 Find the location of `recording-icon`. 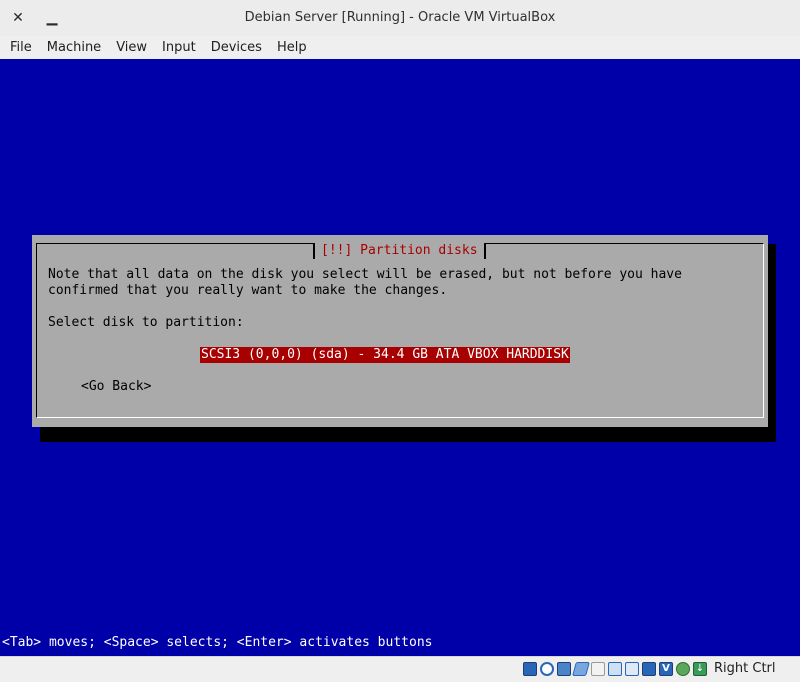

recording-icon is located at coordinates (649, 669).